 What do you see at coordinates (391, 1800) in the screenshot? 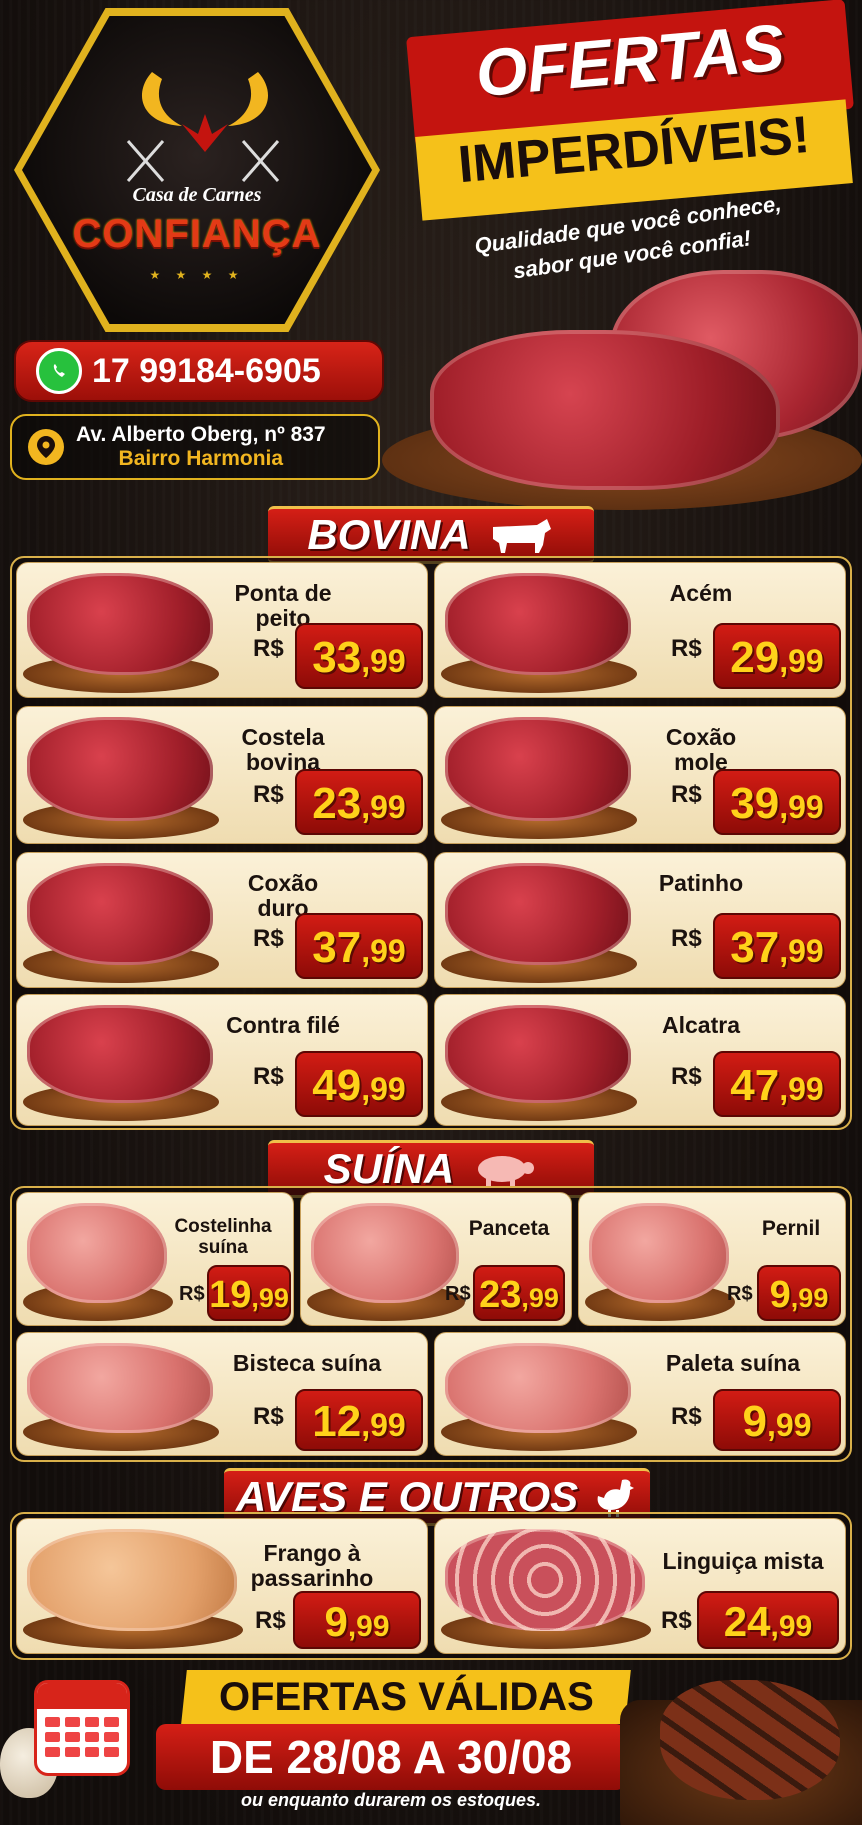
I see `validity-note: ou enquanto durarem os estoques.` at bounding box center [391, 1800].